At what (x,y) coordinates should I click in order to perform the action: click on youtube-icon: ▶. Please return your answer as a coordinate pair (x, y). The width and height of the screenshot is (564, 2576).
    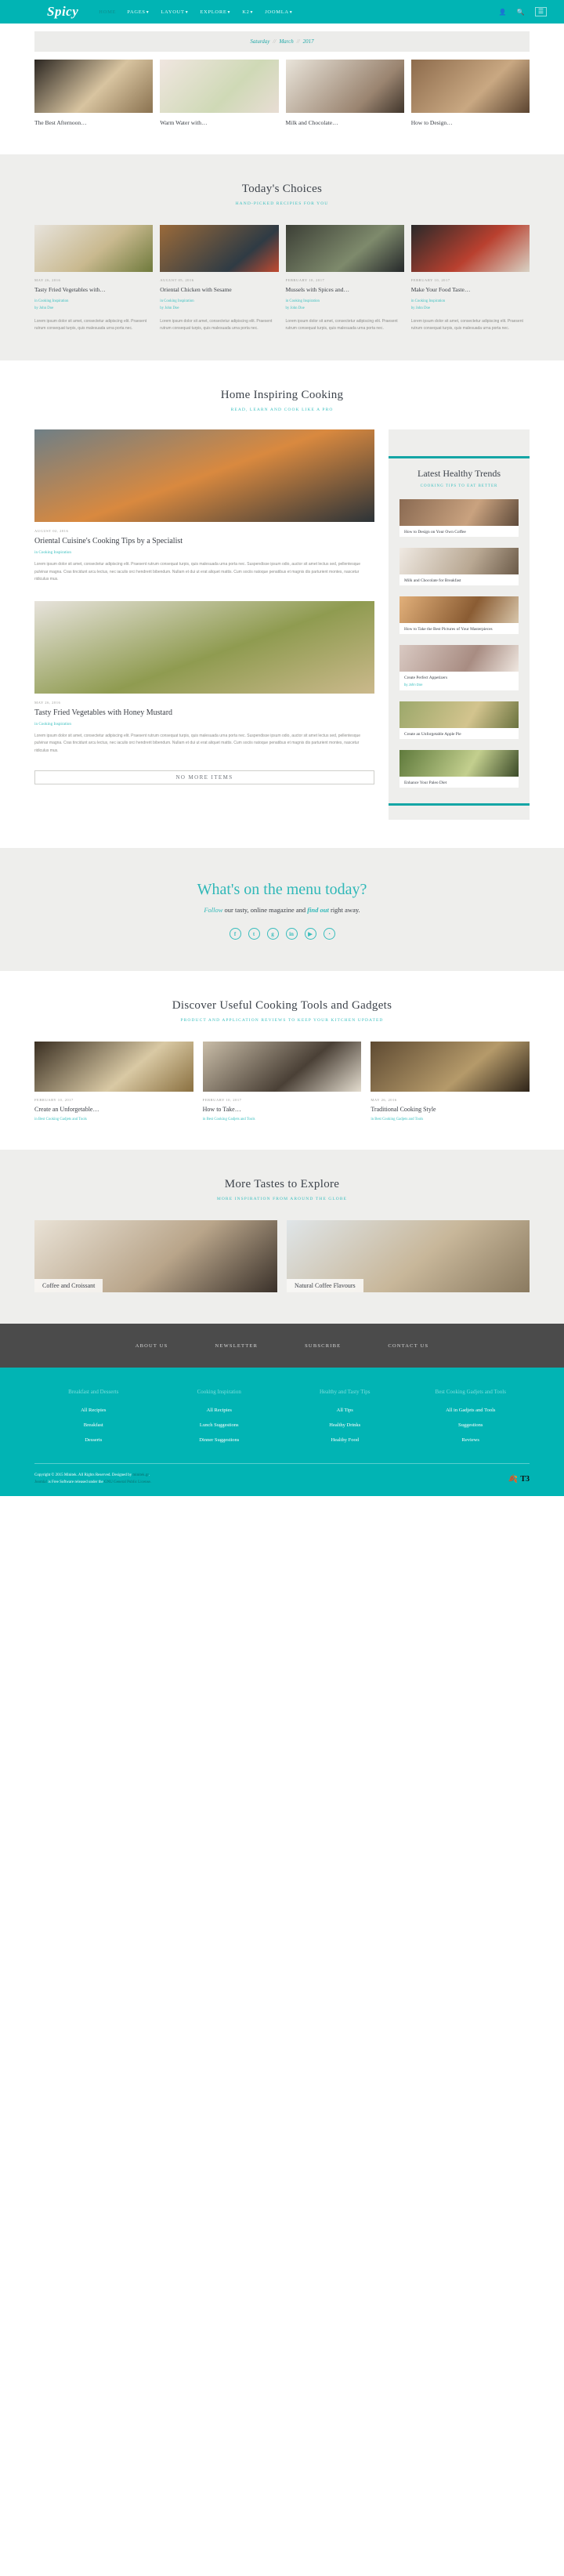
    Looking at the image, I should click on (310, 934).